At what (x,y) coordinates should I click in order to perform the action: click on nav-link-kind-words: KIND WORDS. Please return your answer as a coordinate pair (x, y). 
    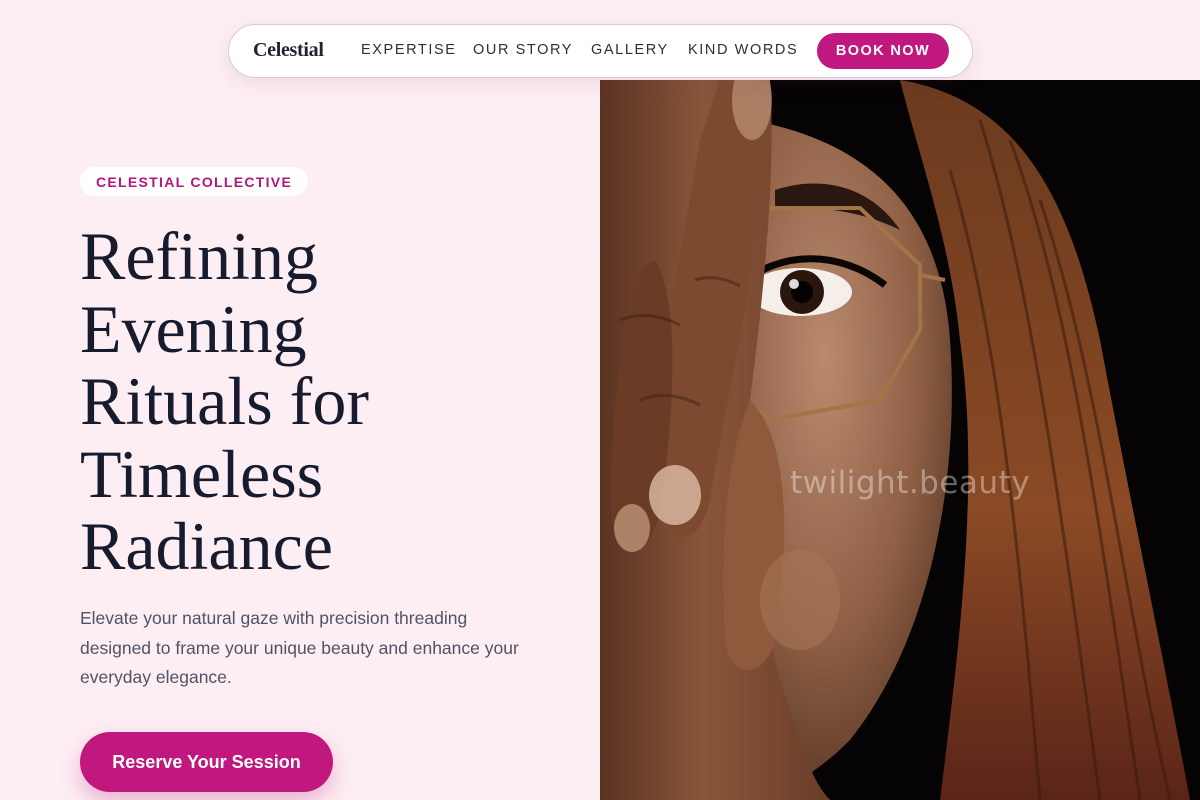
    Looking at the image, I should click on (743, 50).